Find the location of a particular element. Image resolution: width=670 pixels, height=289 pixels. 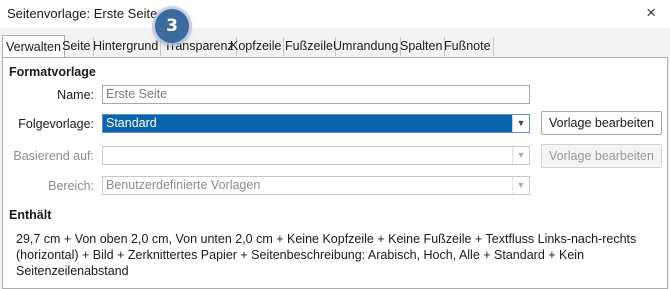

tab-seite: Seite is located at coordinates (77, 46).